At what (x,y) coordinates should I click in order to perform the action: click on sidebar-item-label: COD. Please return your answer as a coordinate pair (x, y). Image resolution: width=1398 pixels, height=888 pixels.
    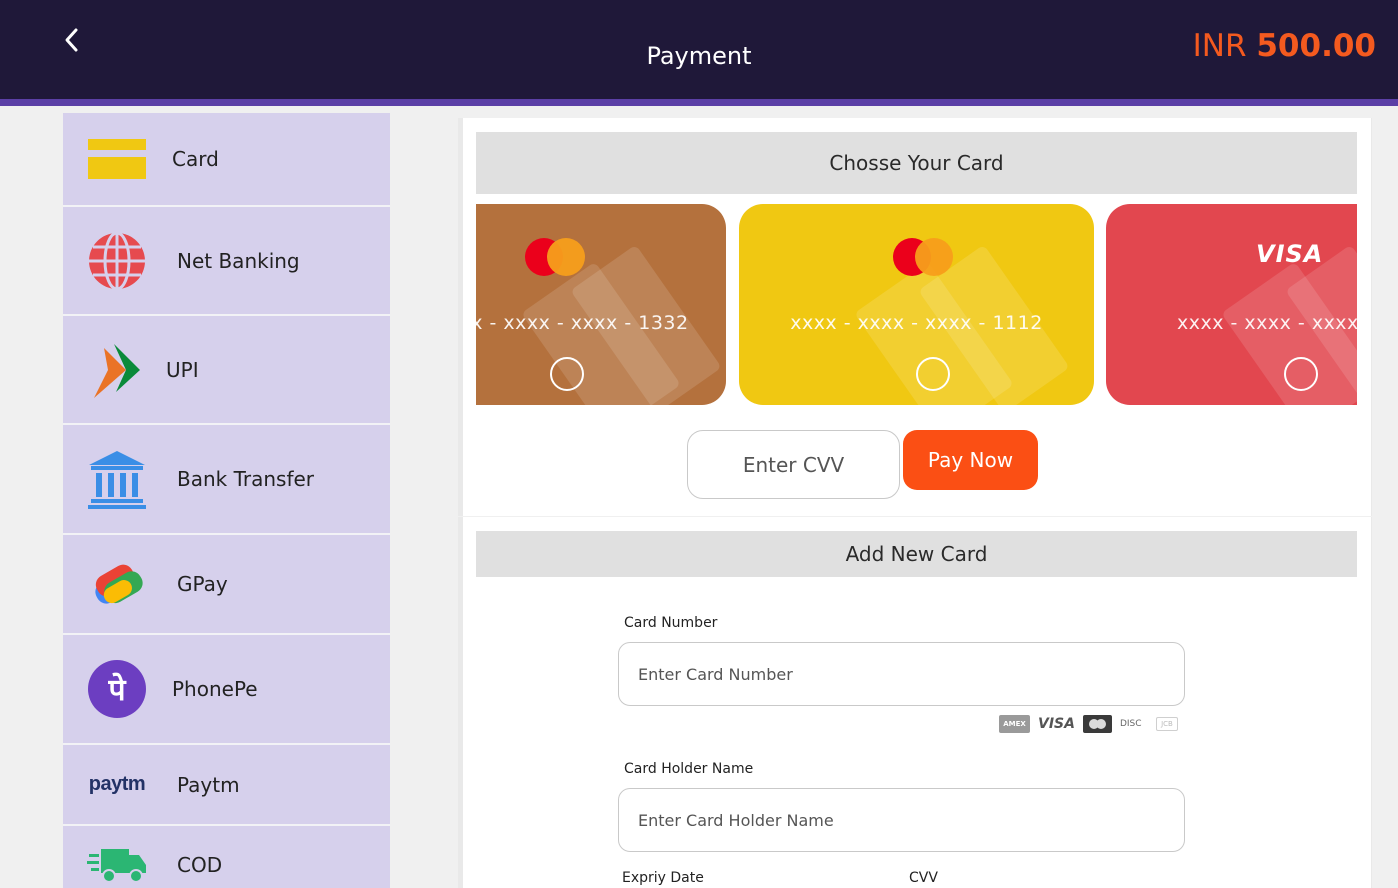
    Looking at the image, I should click on (200, 865).